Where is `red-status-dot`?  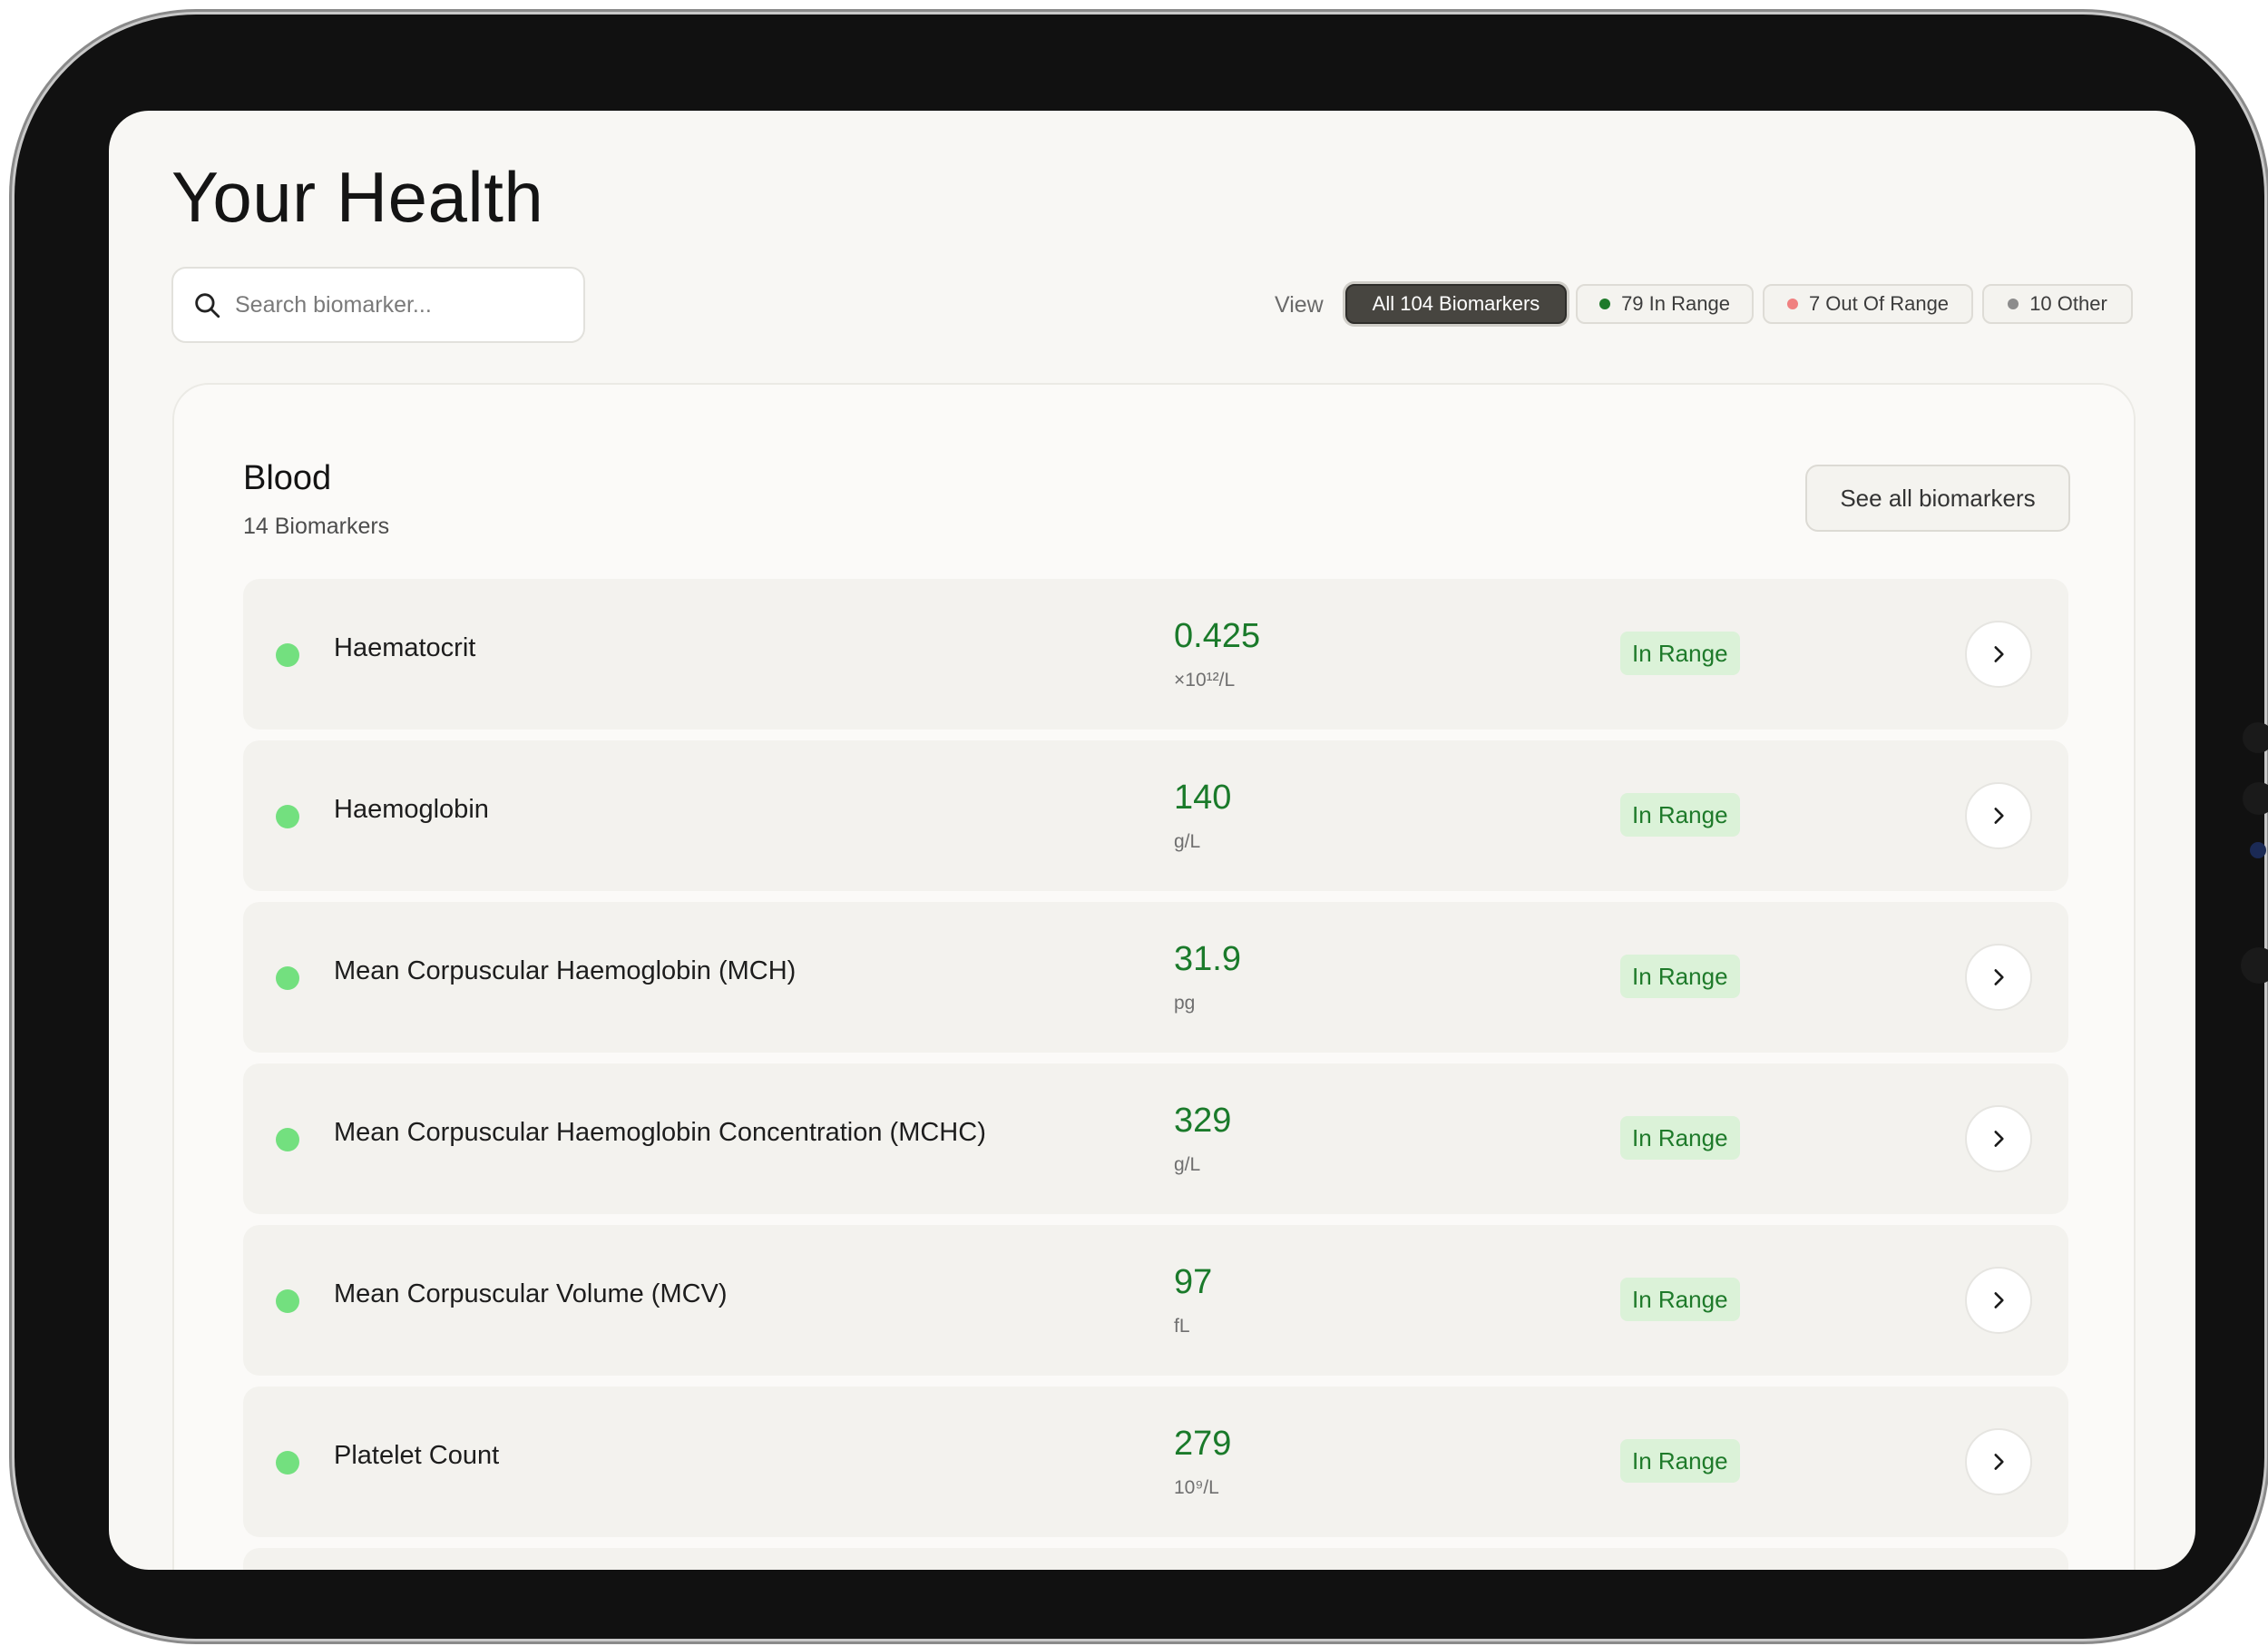
red-status-dot is located at coordinates (1792, 304).